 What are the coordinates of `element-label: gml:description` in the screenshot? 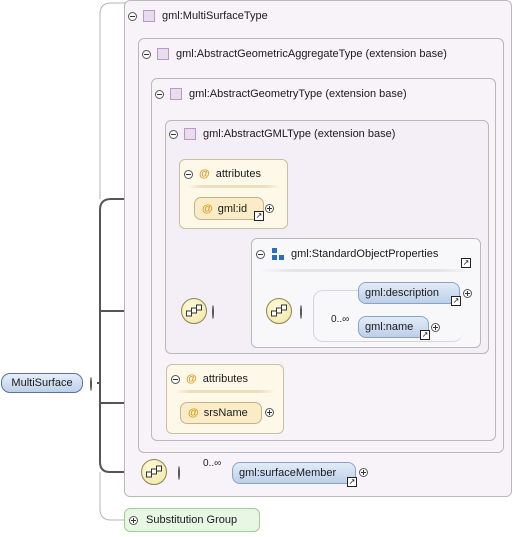 It's located at (402, 293).